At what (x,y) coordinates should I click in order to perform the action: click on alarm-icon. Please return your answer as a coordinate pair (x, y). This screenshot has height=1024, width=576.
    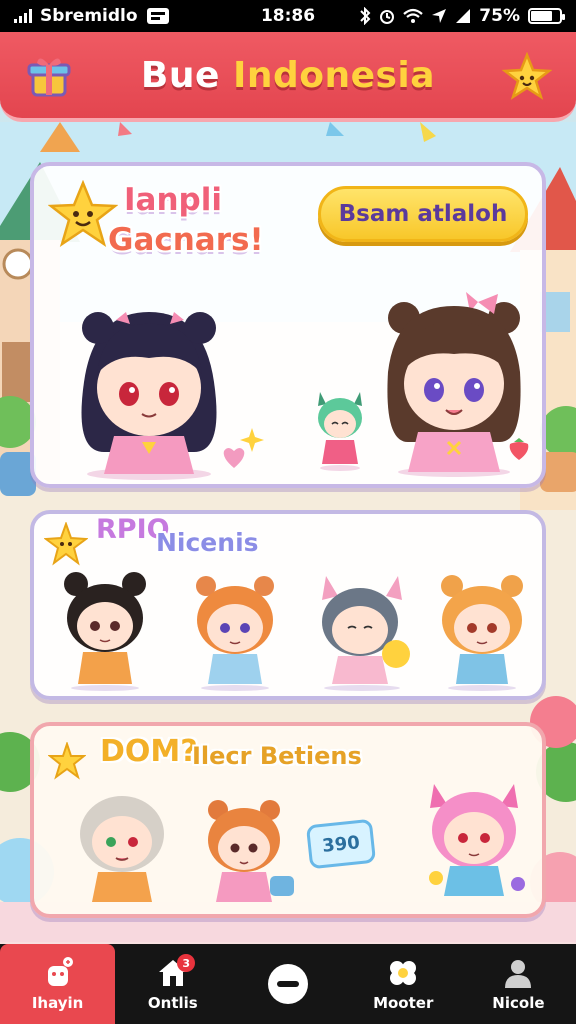
    Looking at the image, I should click on (387, 17).